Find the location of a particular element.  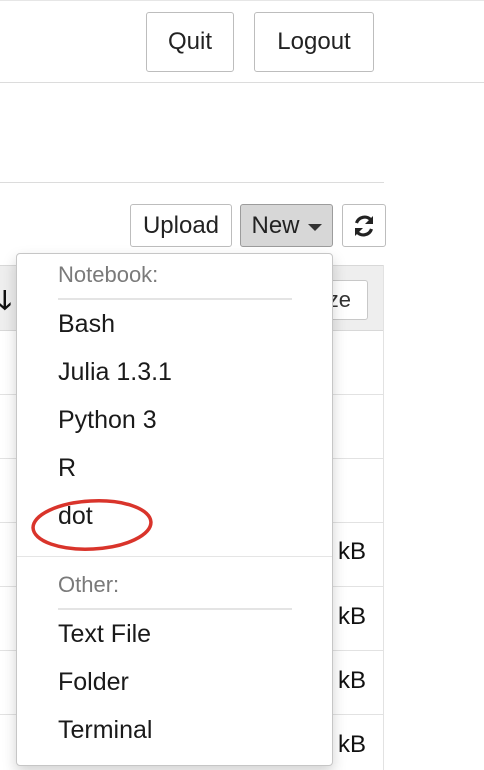

highlight-ellipse-annotation is located at coordinates (92, 525).